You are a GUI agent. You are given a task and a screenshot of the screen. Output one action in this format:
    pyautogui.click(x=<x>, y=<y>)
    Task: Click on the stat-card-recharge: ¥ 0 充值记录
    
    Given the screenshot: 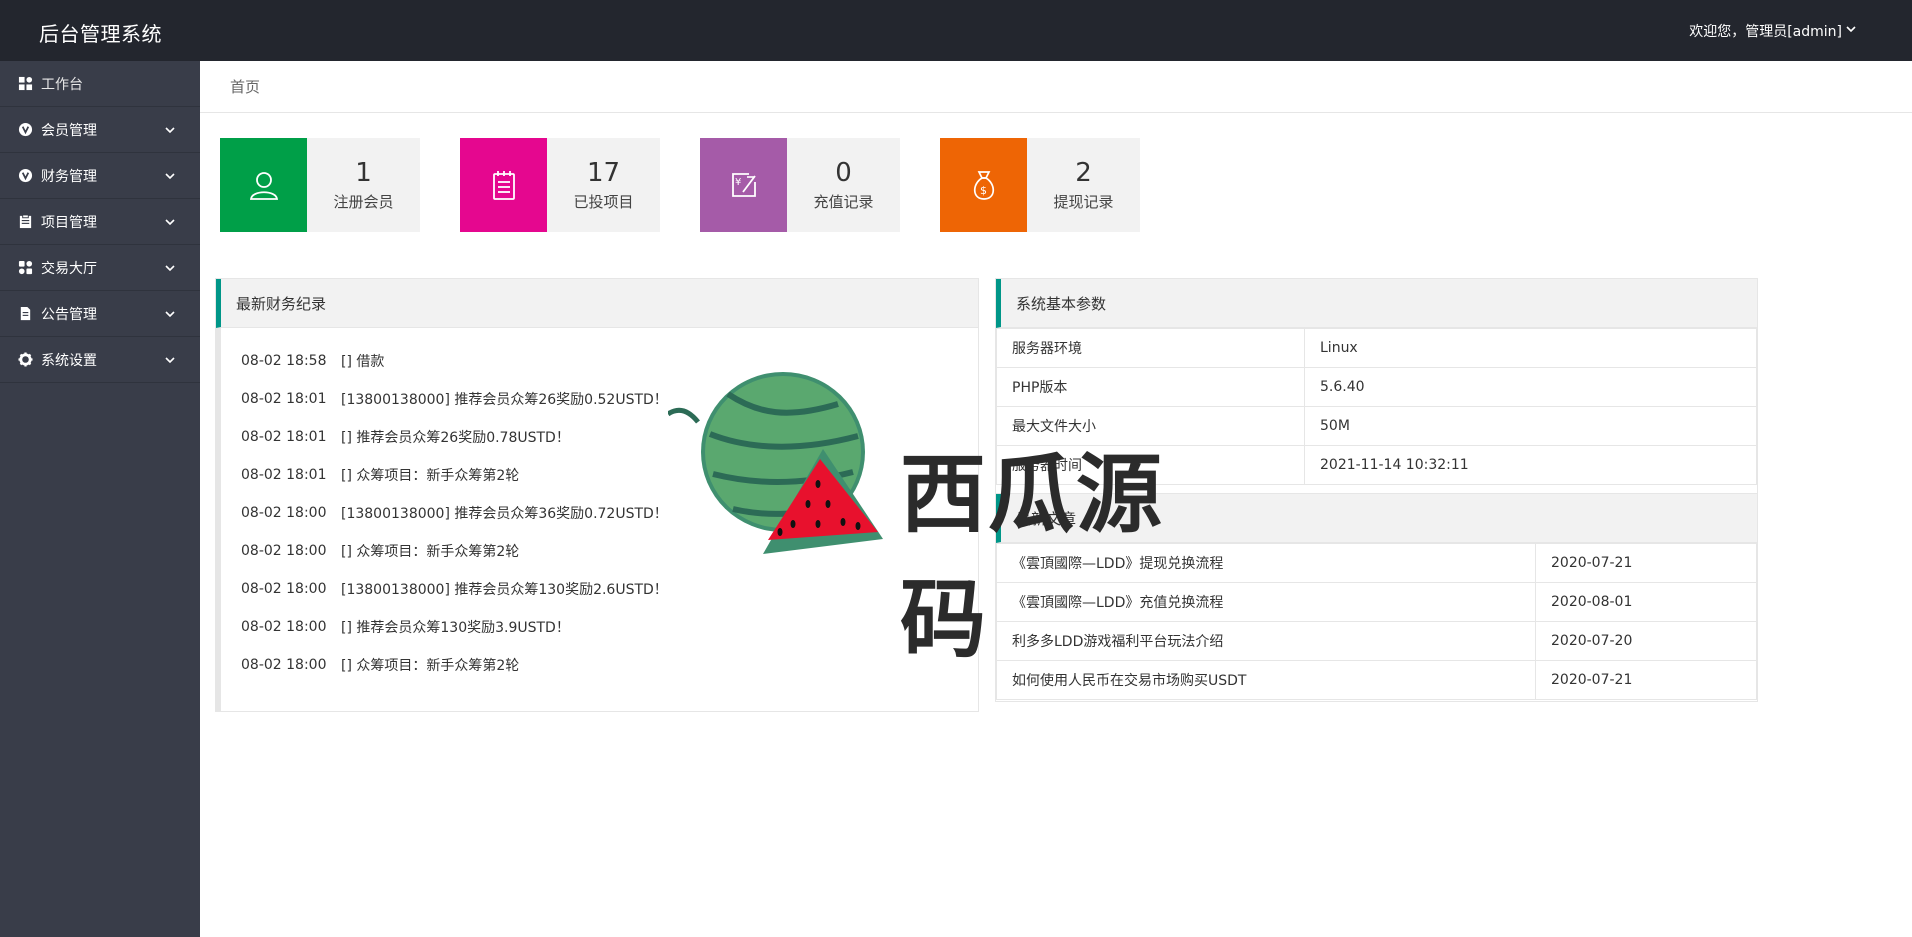 What is the action you would take?
    pyautogui.click(x=800, y=185)
    